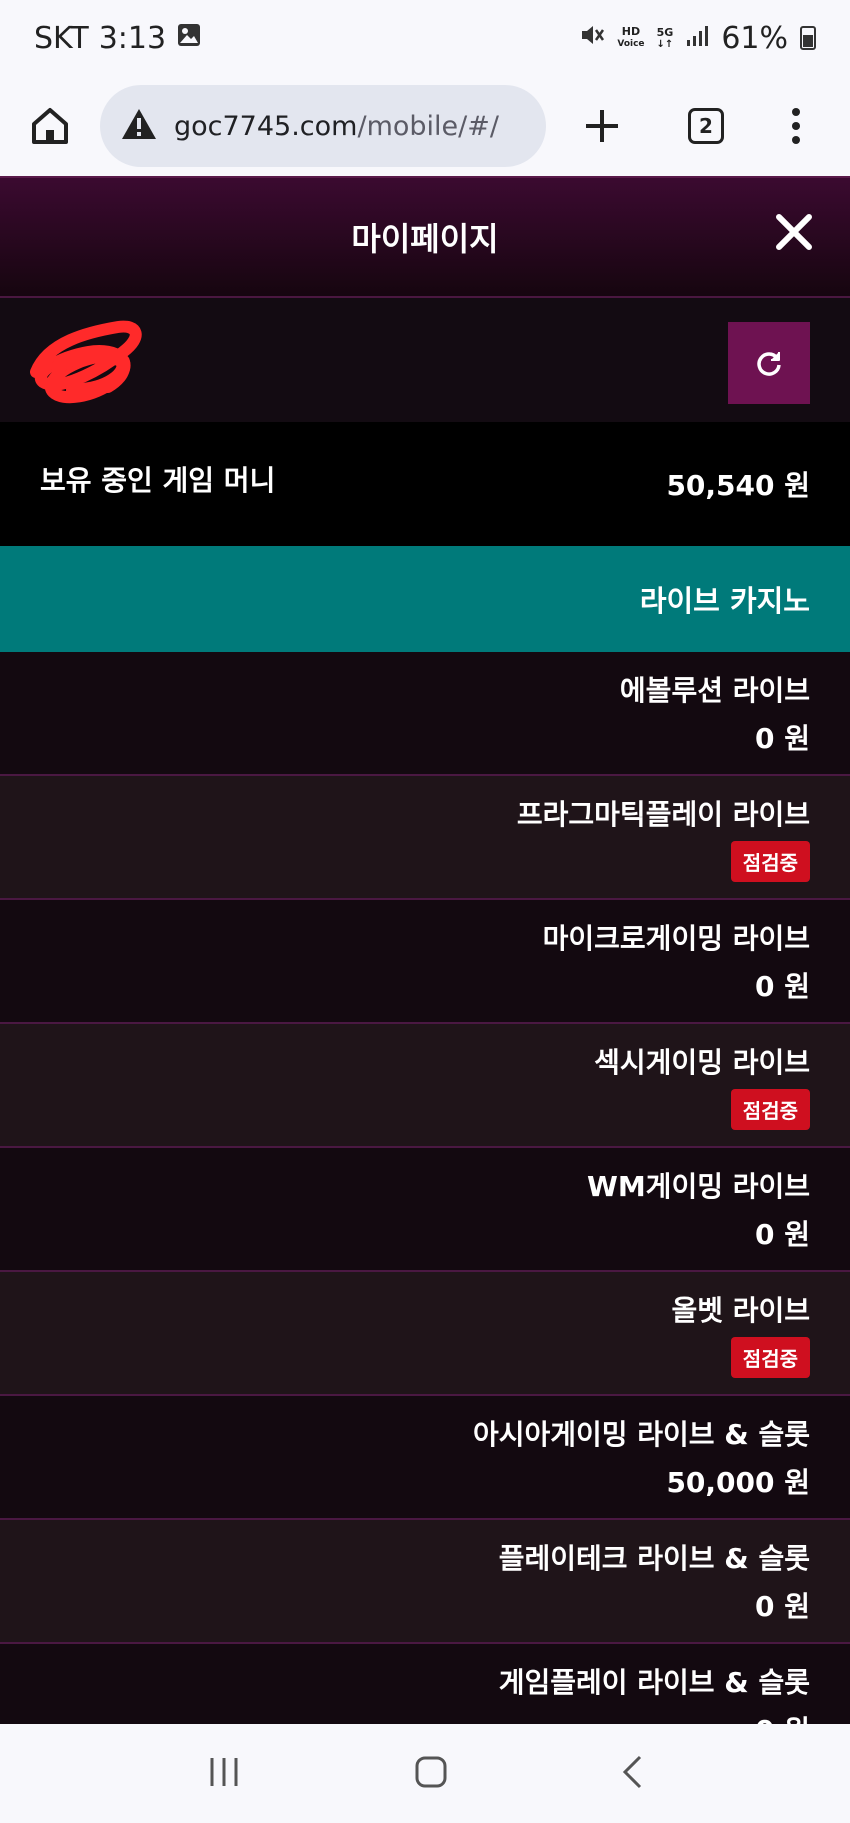 The image size is (850, 1823). I want to click on game-name: 플레이테크 라이브 & 슬롯, so click(654, 1558).